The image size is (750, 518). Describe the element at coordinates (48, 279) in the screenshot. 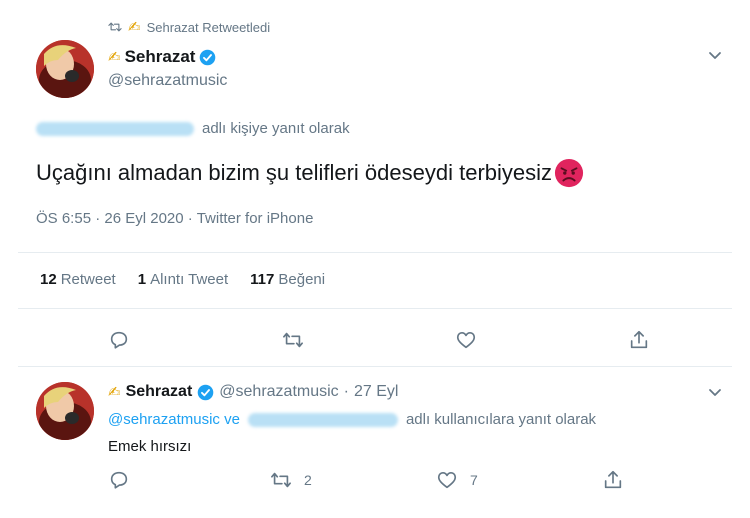

I see `retweet-count: 12` at that location.